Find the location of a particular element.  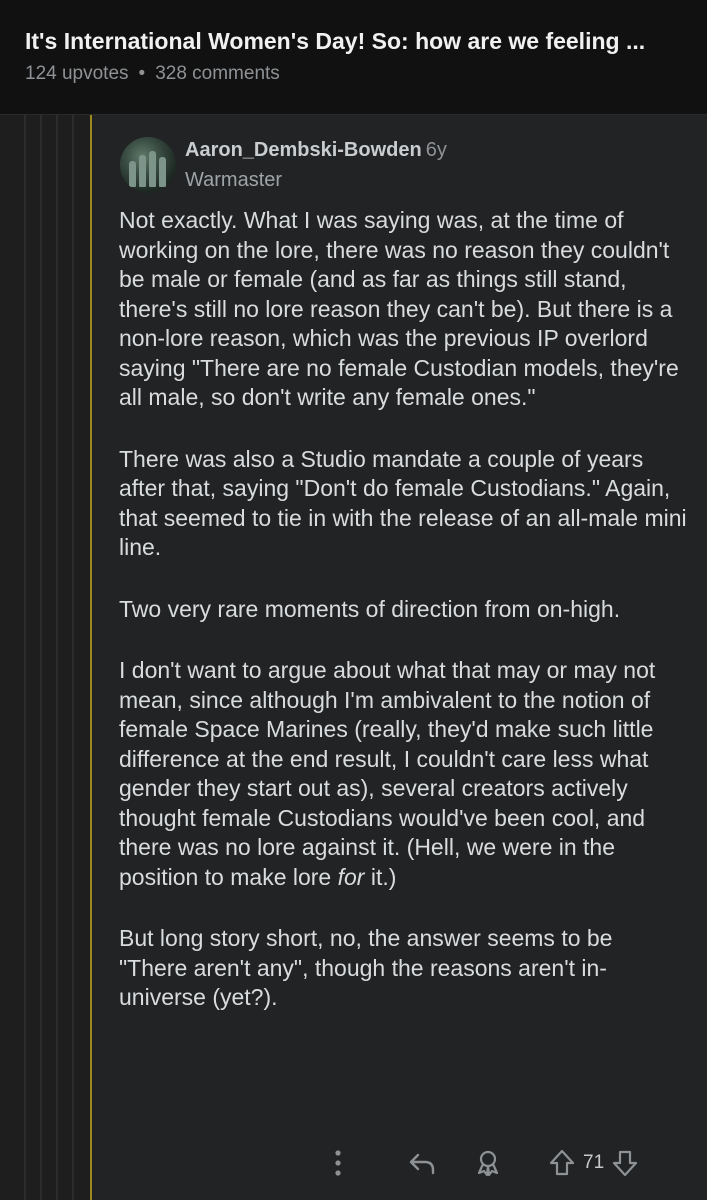

comment-author: Aaron_Dembski-Bowden is located at coordinates (303, 150).